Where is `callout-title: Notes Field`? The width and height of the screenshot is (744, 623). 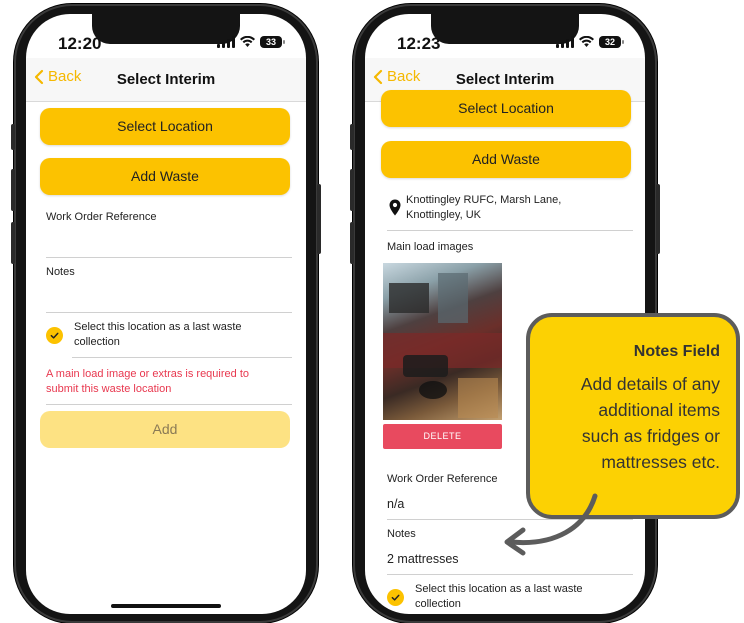 callout-title: Notes Field is located at coordinates (676, 351).